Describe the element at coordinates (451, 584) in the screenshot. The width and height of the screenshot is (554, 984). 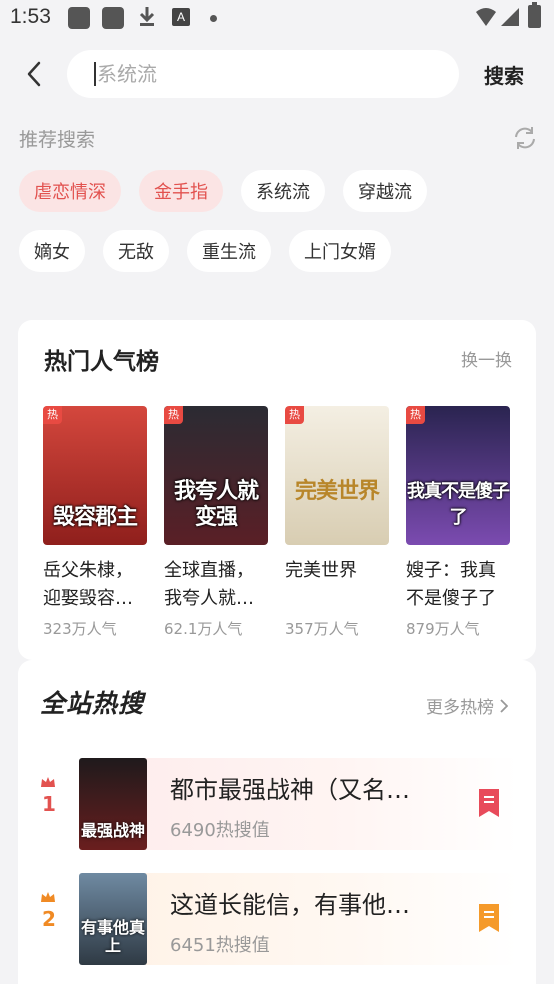
I see `book-title: 嫂子：我真不是傻子了` at that location.